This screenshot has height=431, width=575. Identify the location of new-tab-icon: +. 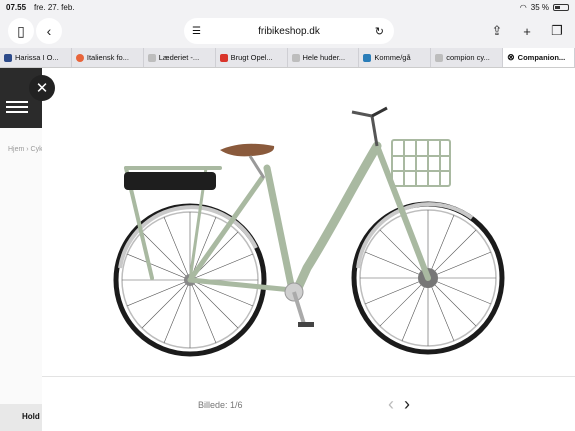
(527, 31).